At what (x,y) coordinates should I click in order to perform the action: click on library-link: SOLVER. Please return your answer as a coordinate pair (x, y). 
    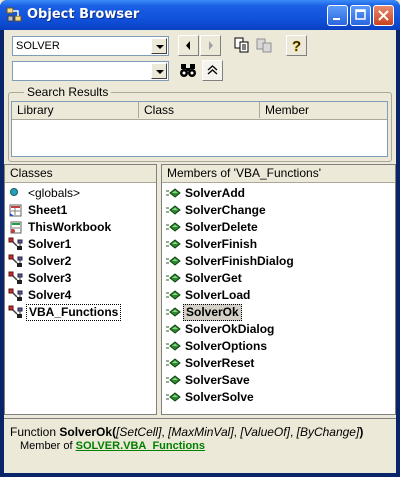
    Looking at the image, I should click on (98, 446).